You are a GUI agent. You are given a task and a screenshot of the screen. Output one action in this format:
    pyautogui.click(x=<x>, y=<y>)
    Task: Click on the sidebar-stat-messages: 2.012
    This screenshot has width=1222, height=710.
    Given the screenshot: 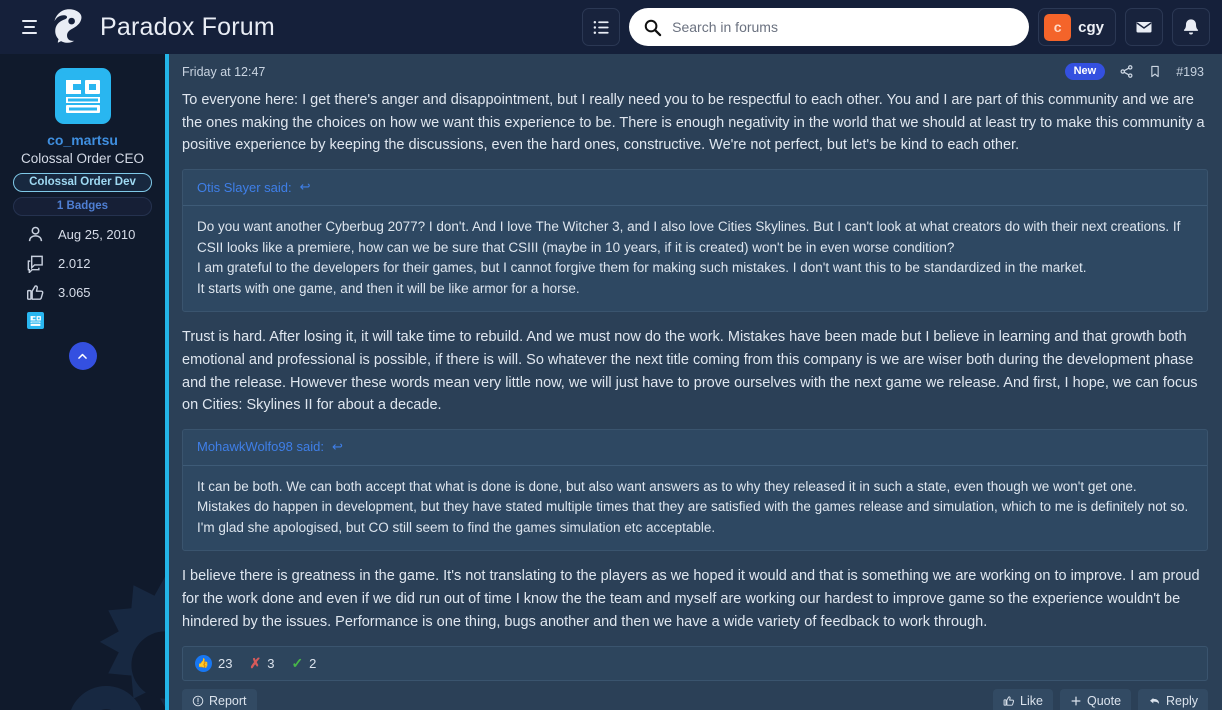 What is the action you would take?
    pyautogui.click(x=95, y=263)
    